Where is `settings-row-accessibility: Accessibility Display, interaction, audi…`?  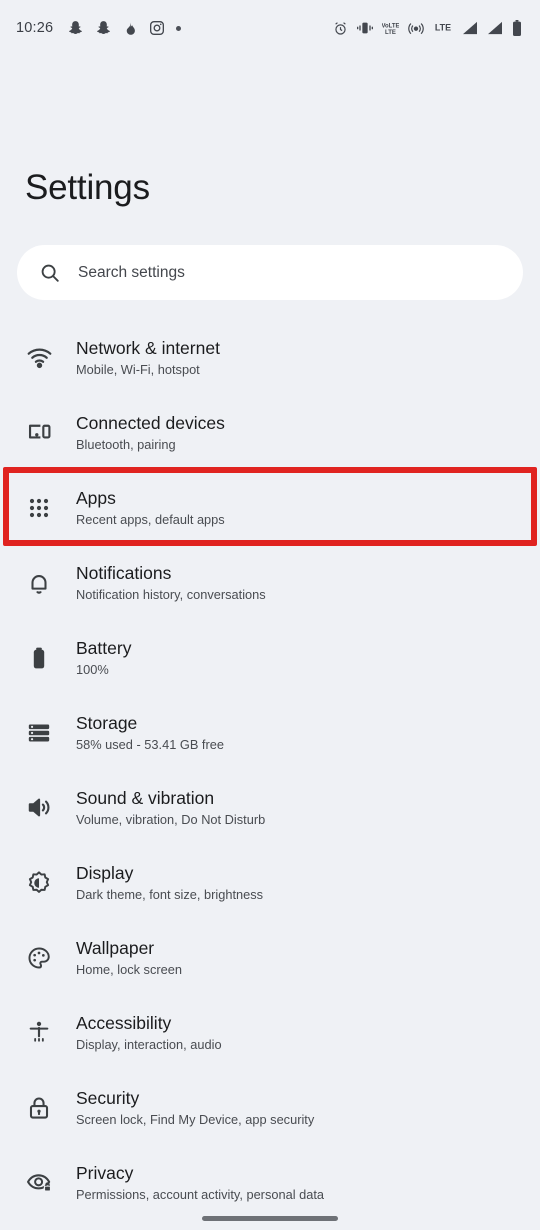
settings-row-accessibility: Accessibility Display, interaction, audi… is located at coordinates (270, 1032).